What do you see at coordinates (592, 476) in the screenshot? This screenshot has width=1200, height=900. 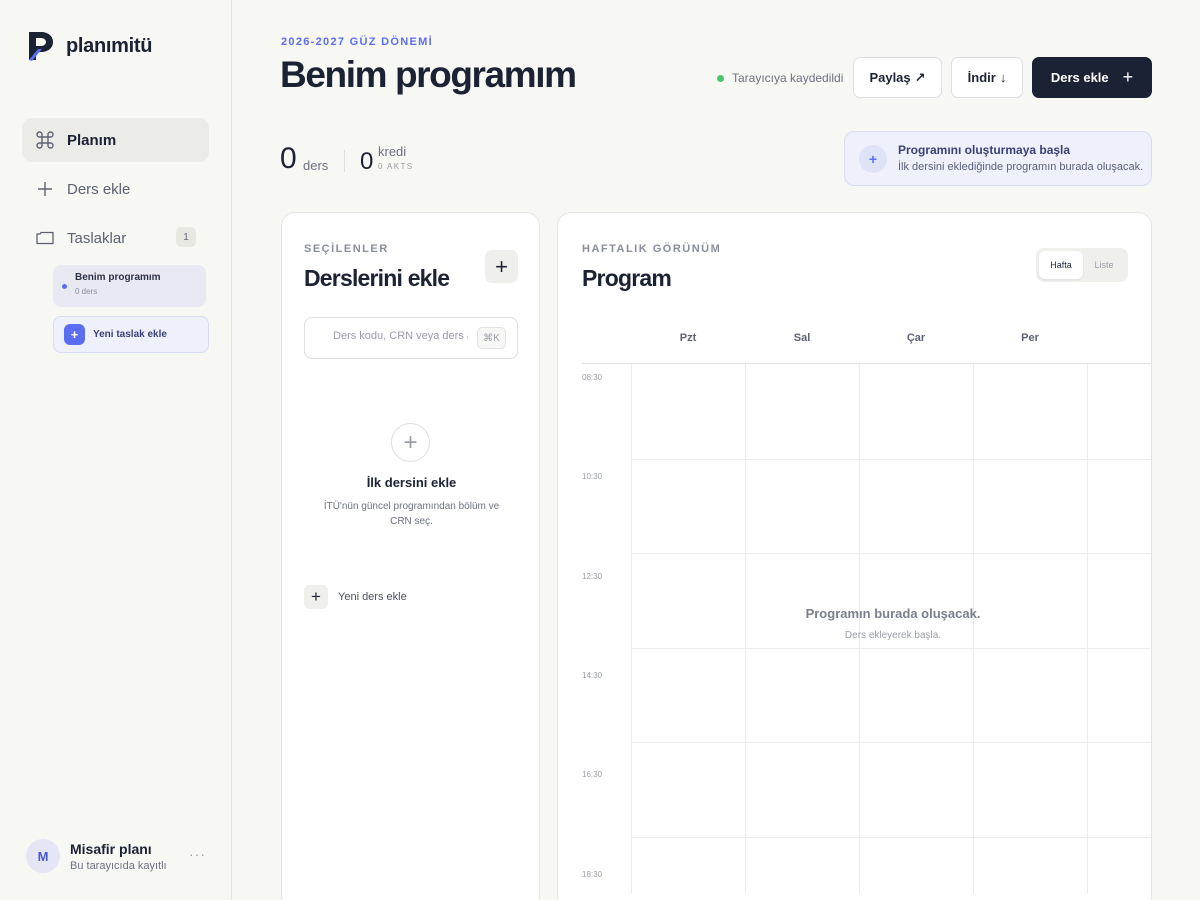 I see `time-label: 10:30` at bounding box center [592, 476].